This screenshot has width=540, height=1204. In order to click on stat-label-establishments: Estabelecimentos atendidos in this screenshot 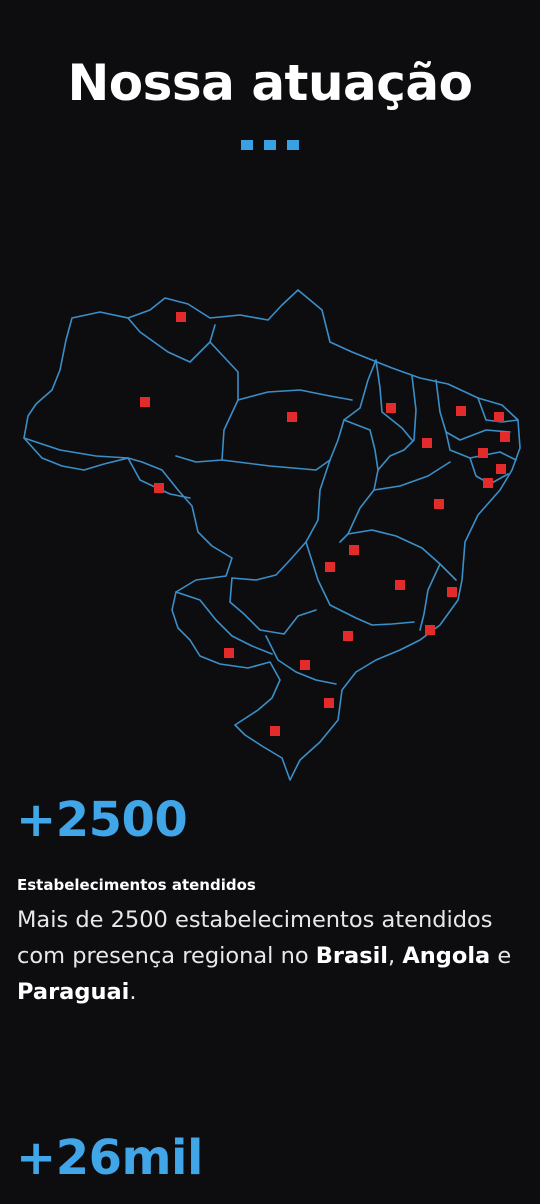, I will do `click(136, 885)`.